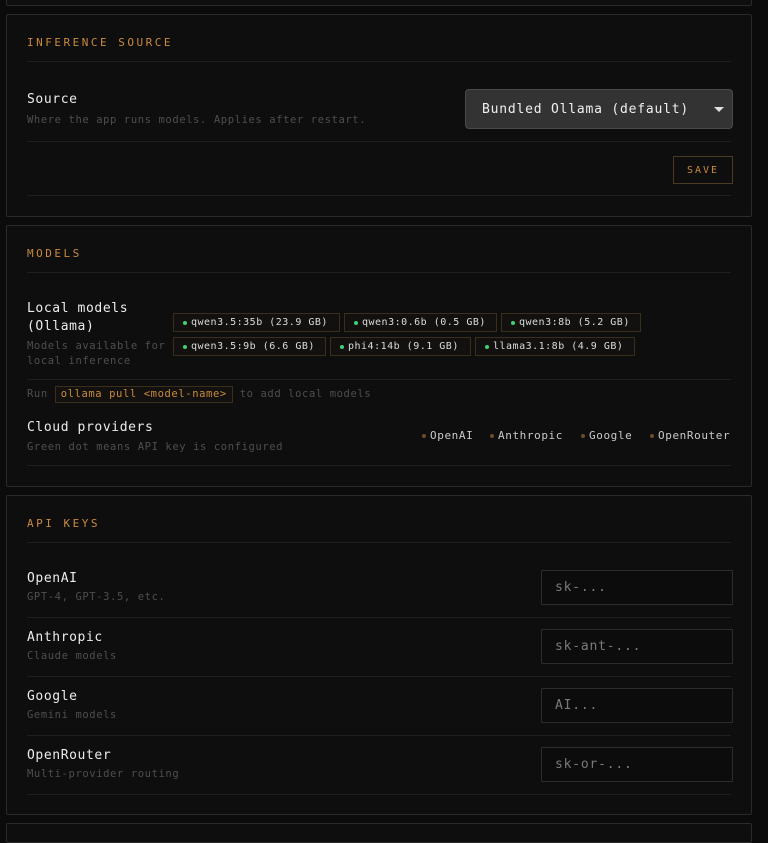 This screenshot has height=843, width=768. What do you see at coordinates (90, 427) in the screenshot?
I see `cloud-providers-label: Cloud providers` at bounding box center [90, 427].